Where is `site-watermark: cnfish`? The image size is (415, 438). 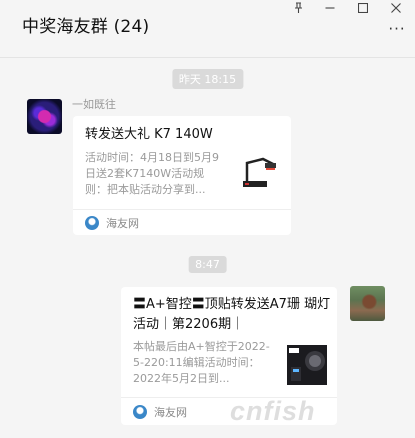 site-watermark: cnfish is located at coordinates (273, 411).